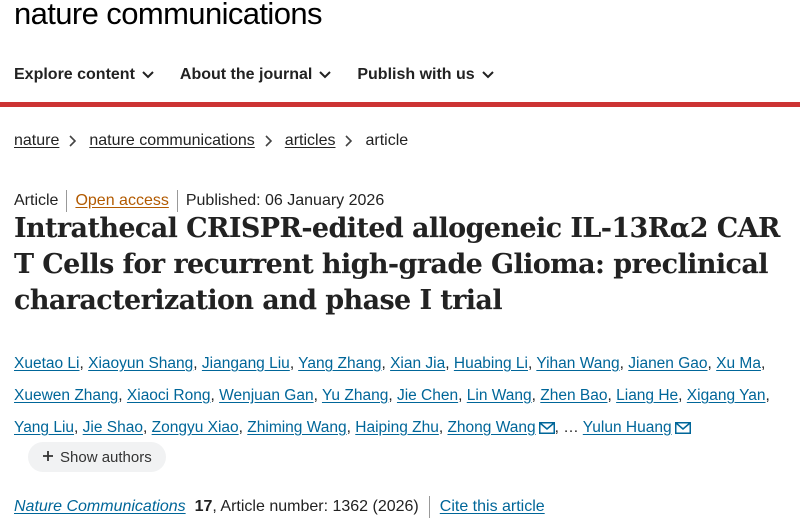 The height and width of the screenshot is (518, 800). Describe the element at coordinates (296, 427) in the screenshot. I see `author-link: Zhiming Wang` at that location.